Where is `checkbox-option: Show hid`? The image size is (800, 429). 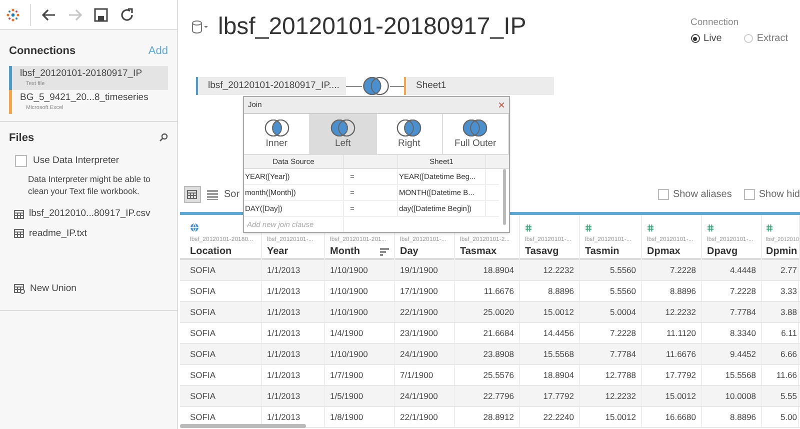 checkbox-option: Show hid is located at coordinates (772, 194).